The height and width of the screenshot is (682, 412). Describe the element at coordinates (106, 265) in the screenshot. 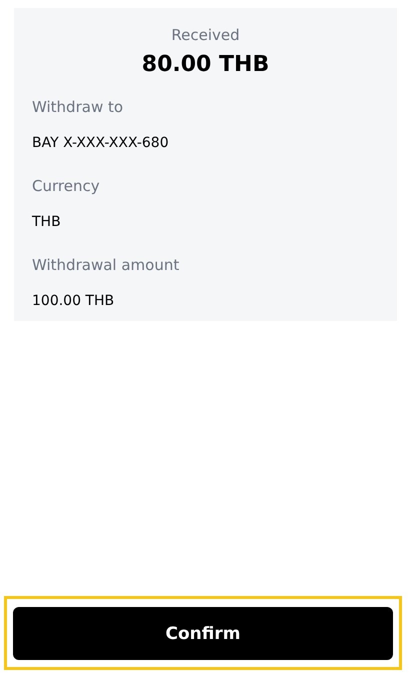

I see `detail-label: Withdrawal amount` at that location.